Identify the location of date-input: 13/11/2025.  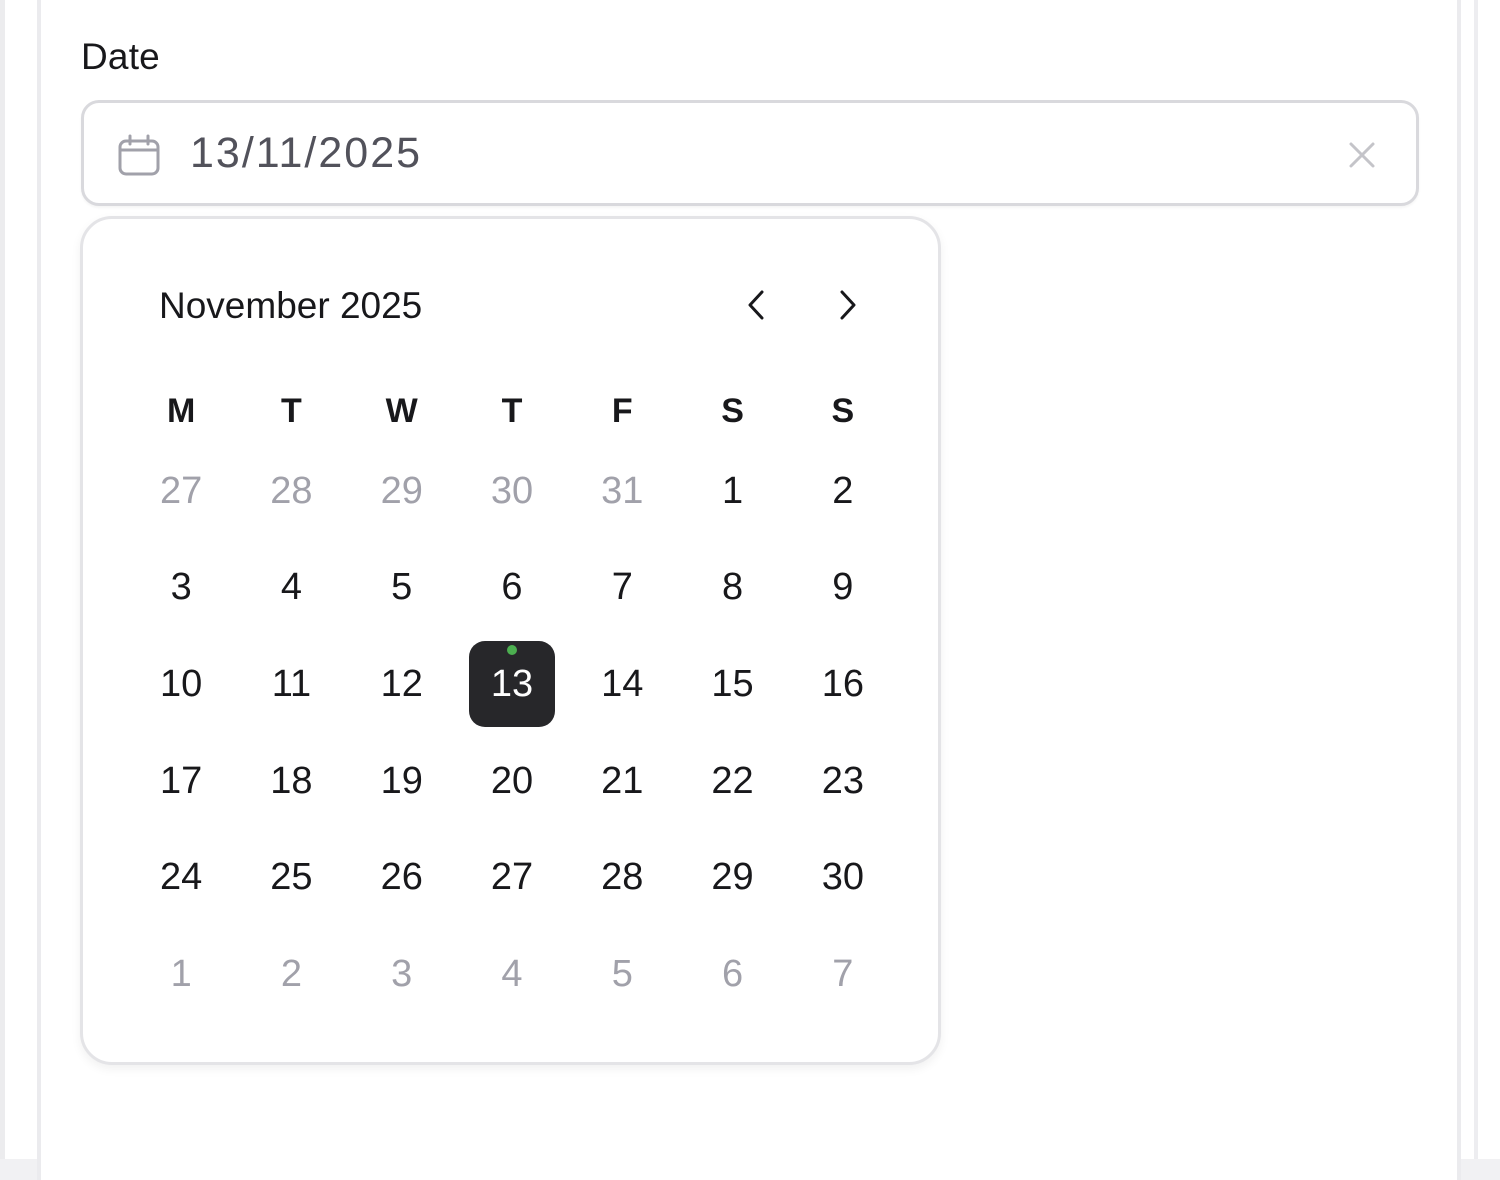
(750, 153).